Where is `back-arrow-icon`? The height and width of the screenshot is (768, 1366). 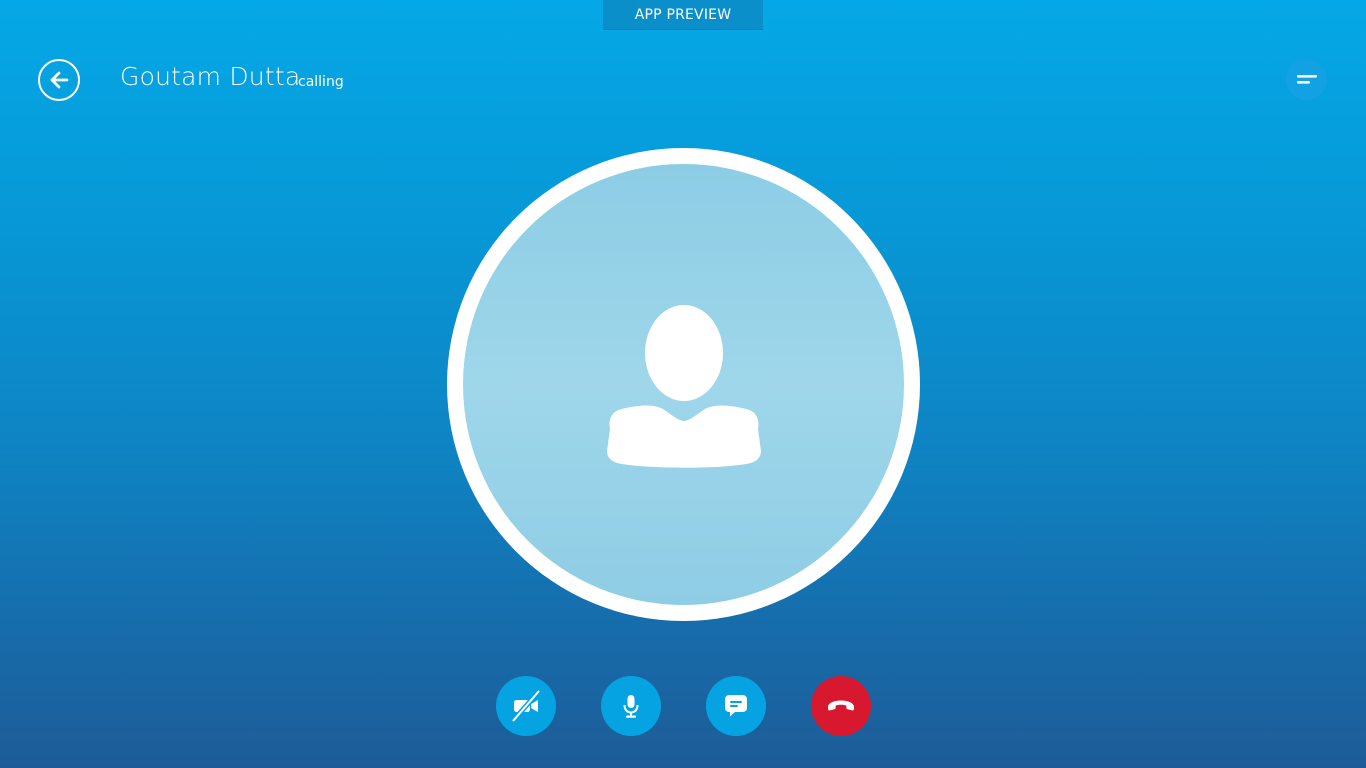
back-arrow-icon is located at coordinates (59, 80).